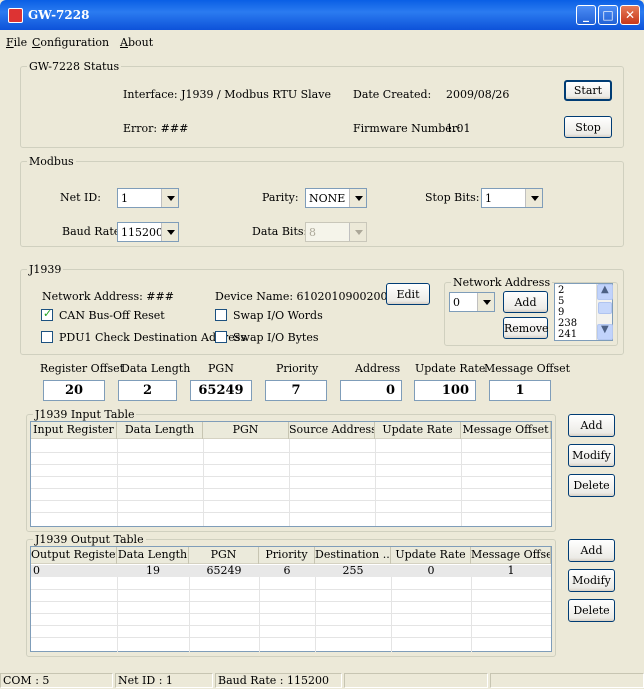 The height and width of the screenshot is (689, 644). I want to click on status-bar: COM : 5 Net ID : 1 Baud Rate : 115200, so click(322, 680).